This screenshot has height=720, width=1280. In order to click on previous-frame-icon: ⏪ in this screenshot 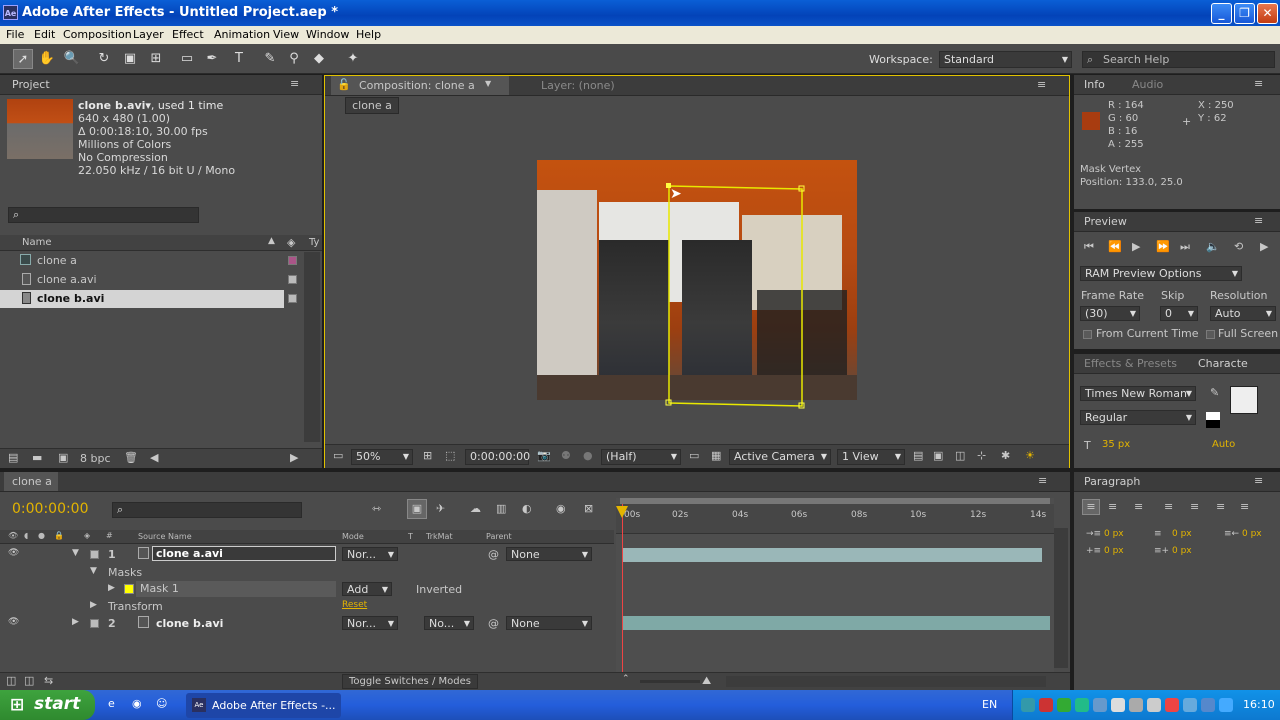, I will do `click(1115, 246)`.